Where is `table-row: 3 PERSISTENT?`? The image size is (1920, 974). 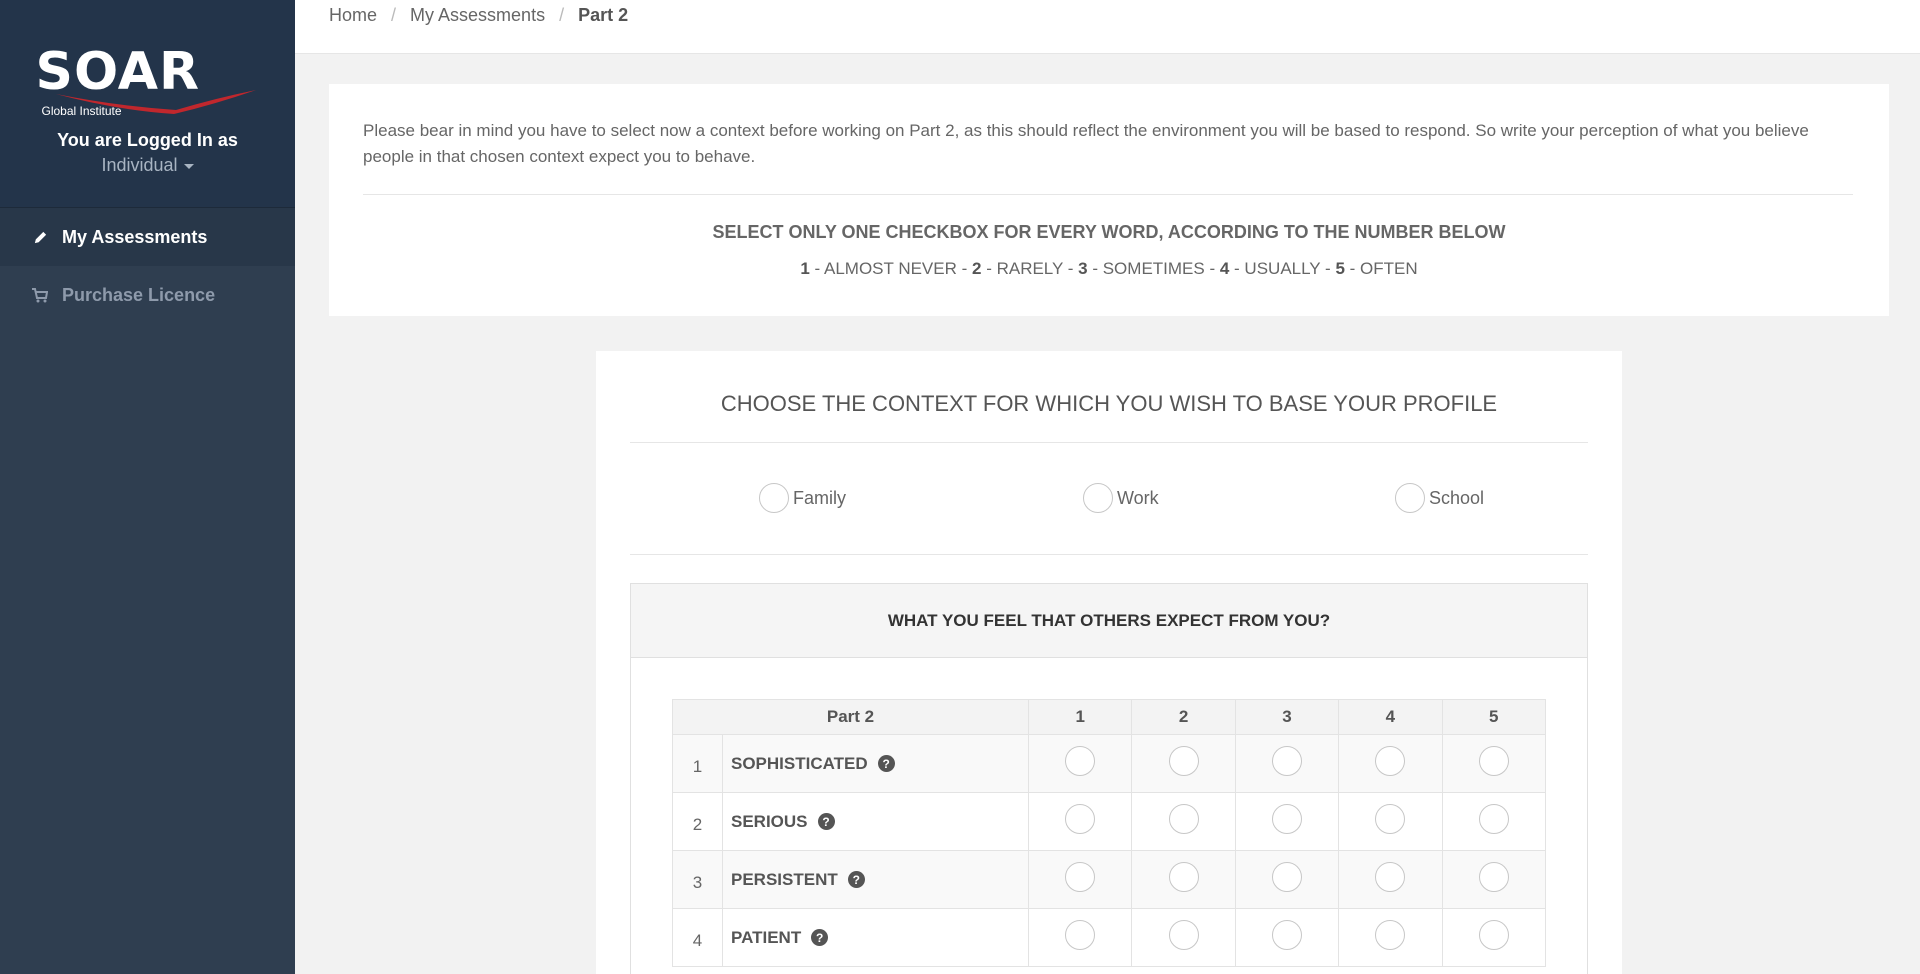 table-row: 3 PERSISTENT? is located at coordinates (1109, 879).